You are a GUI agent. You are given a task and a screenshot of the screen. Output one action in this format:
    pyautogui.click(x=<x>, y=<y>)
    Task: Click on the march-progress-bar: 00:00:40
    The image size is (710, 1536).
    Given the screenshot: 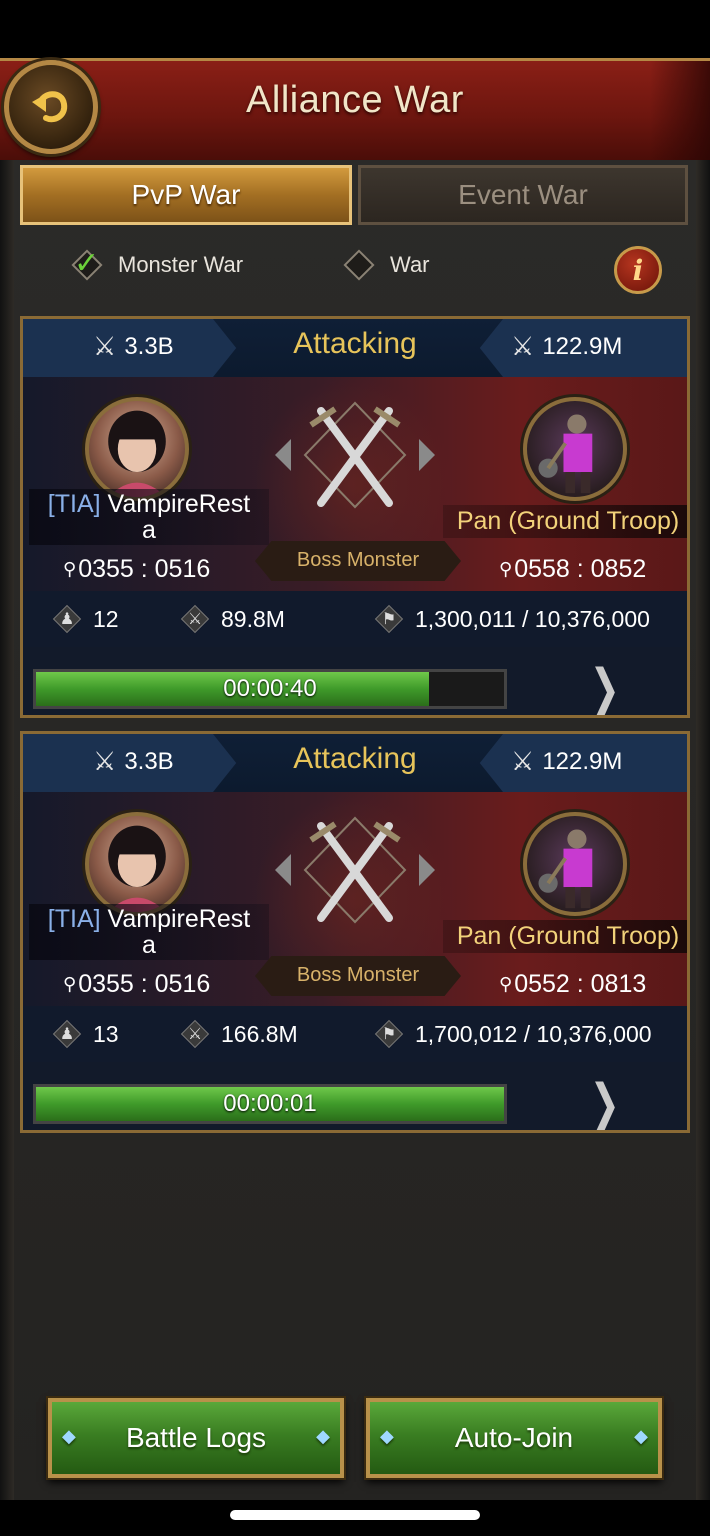 What is the action you would take?
    pyautogui.click(x=270, y=689)
    